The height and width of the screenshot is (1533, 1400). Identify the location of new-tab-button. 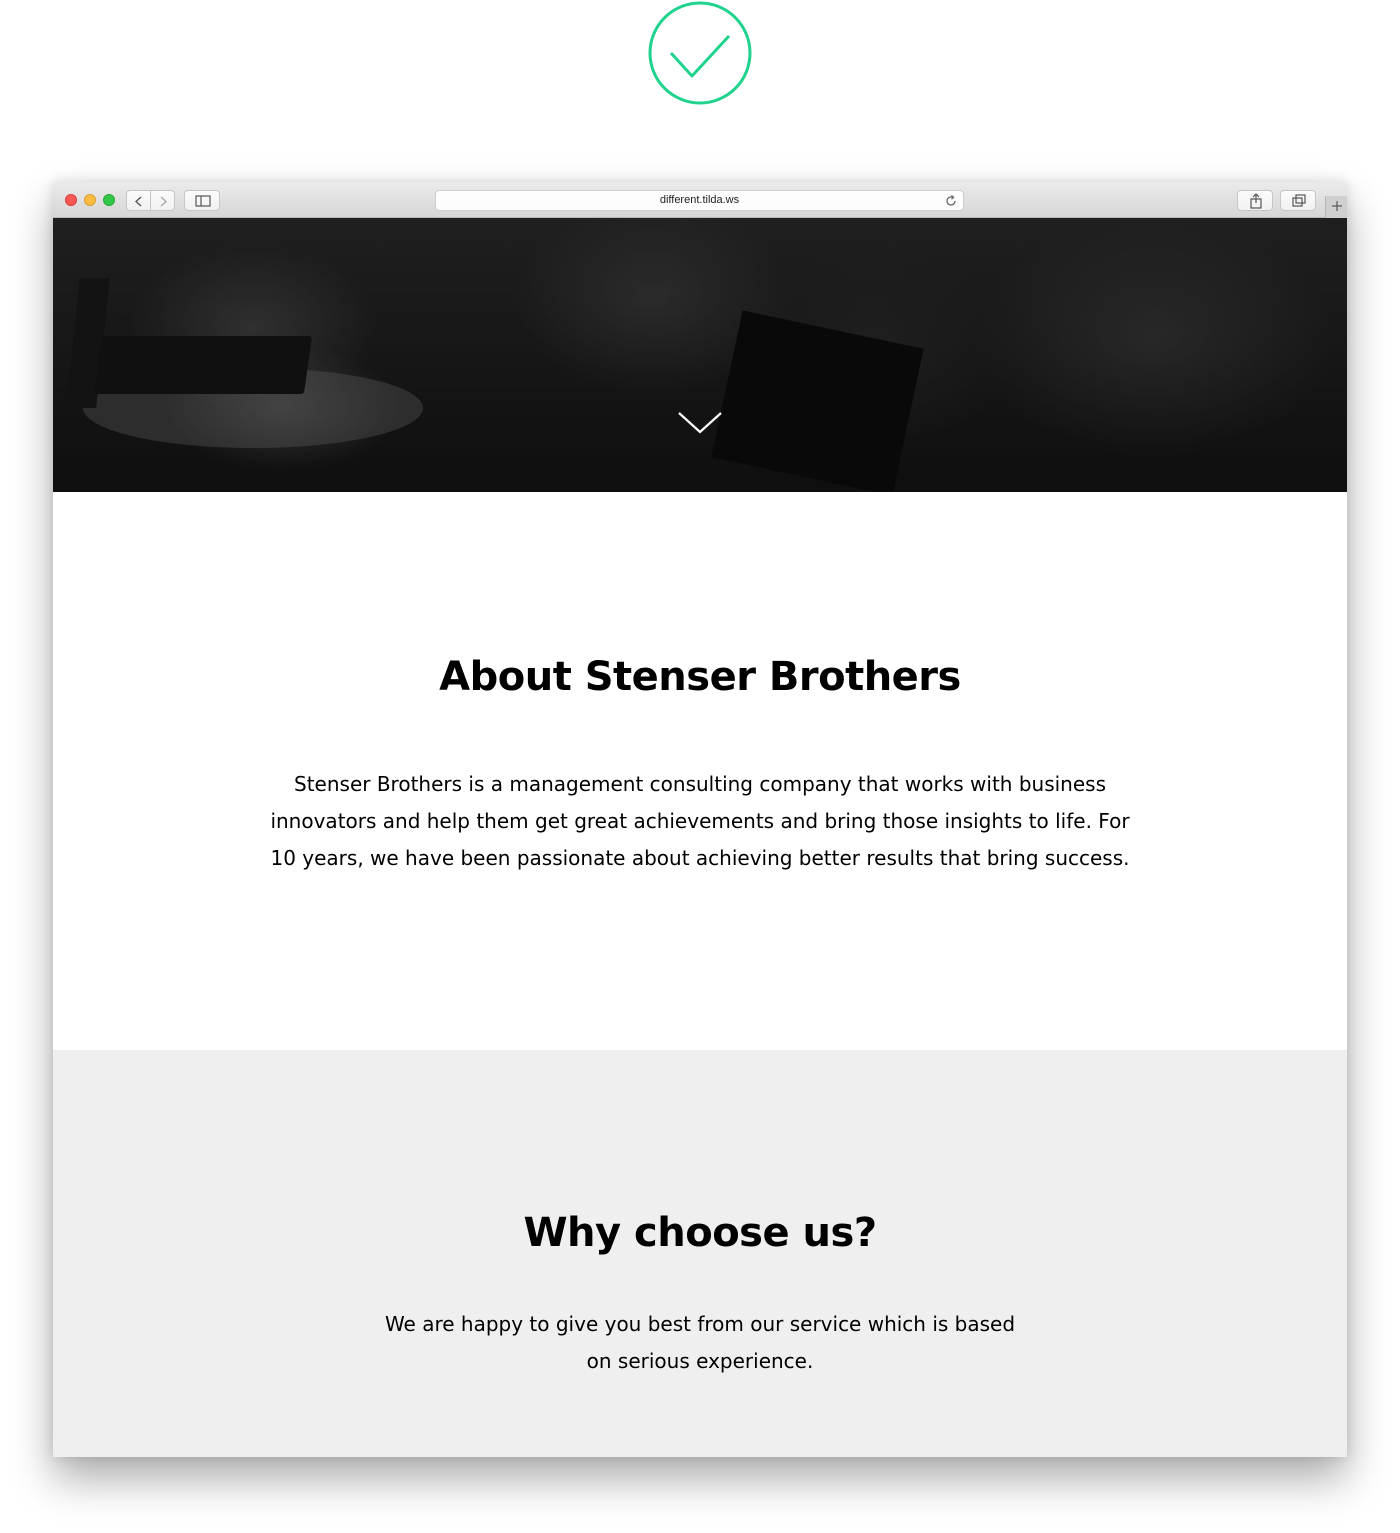
(1336, 207).